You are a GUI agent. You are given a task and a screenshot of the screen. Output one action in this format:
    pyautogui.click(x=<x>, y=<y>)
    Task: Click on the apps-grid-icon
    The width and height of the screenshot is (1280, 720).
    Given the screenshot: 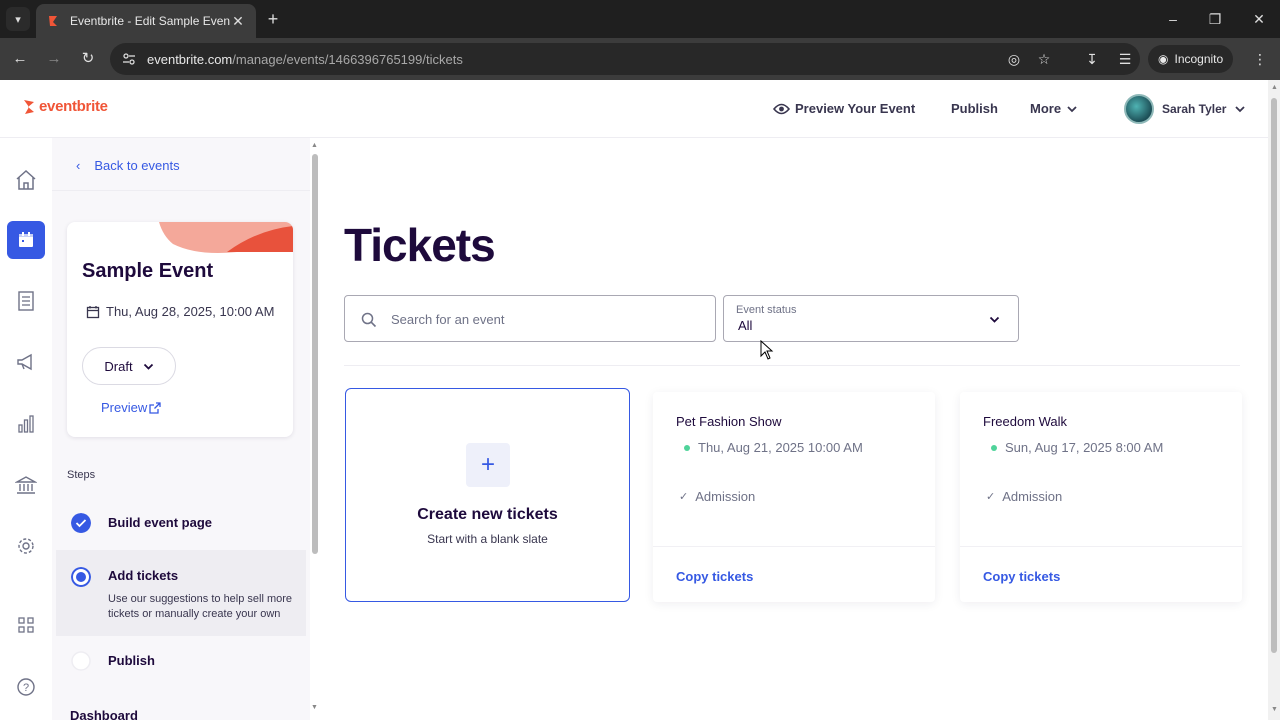 What is the action you would take?
    pyautogui.click(x=26, y=625)
    